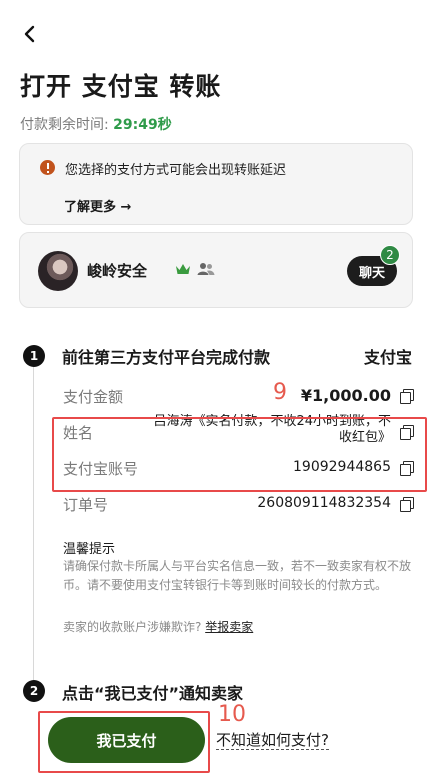 The height and width of the screenshot is (780, 431). Describe the element at coordinates (121, 86) in the screenshot. I see `page-title: 打开 支付宝 转账` at that location.